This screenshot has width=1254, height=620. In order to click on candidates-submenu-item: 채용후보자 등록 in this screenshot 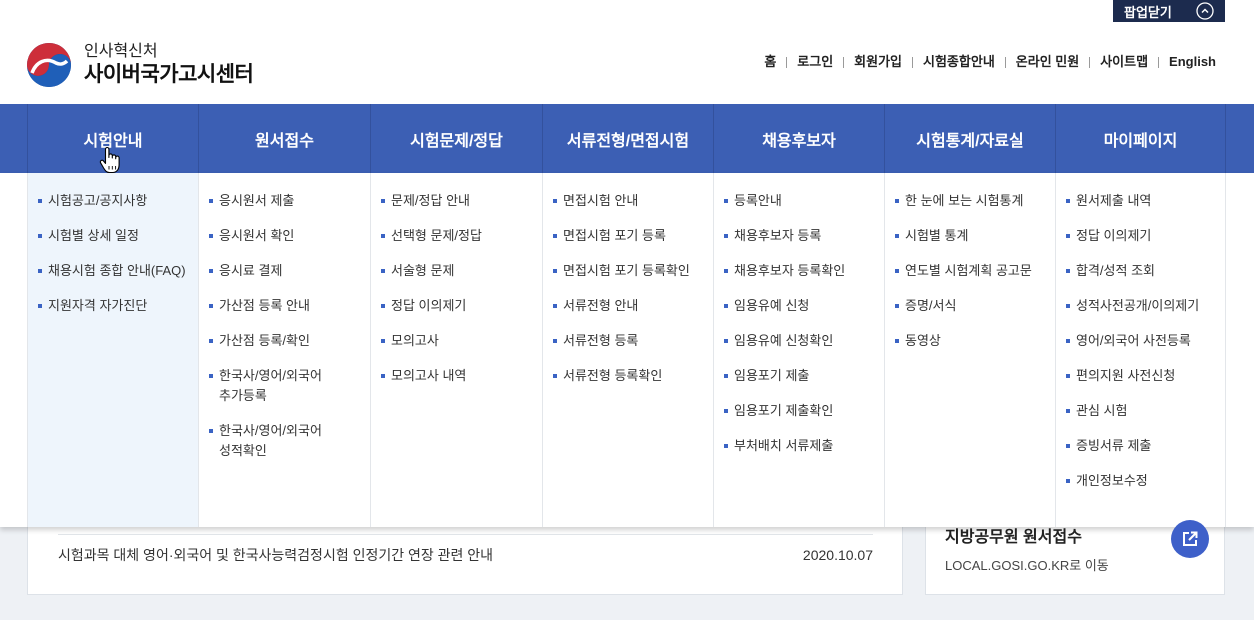, I will do `click(809, 236)`.